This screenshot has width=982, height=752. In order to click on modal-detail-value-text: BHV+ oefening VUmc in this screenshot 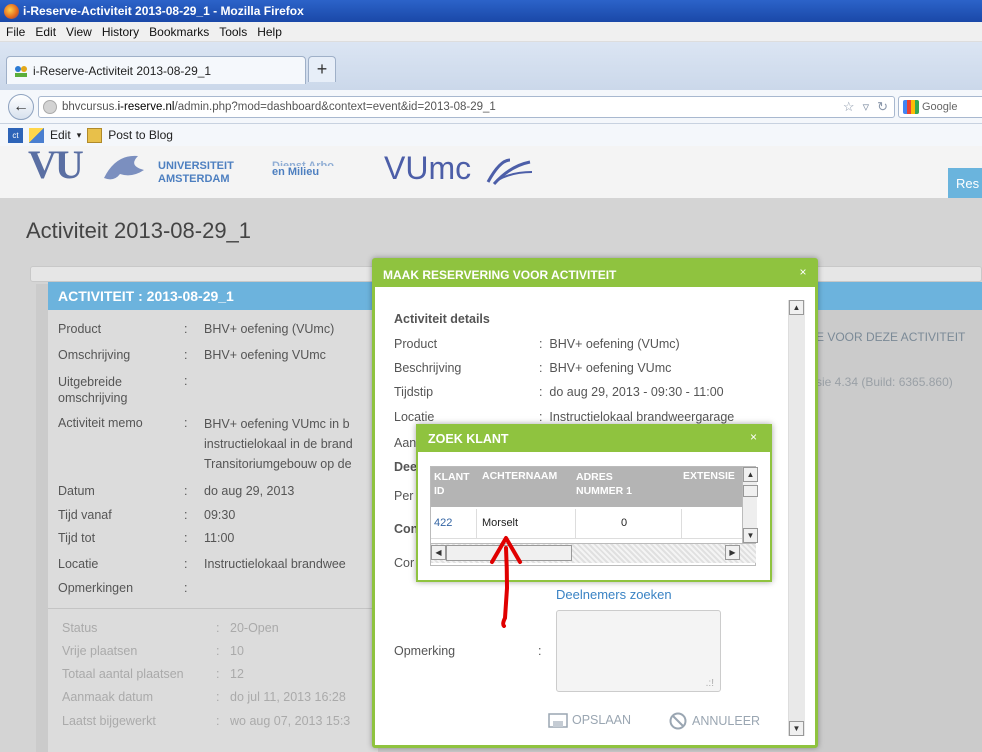, I will do `click(610, 368)`.